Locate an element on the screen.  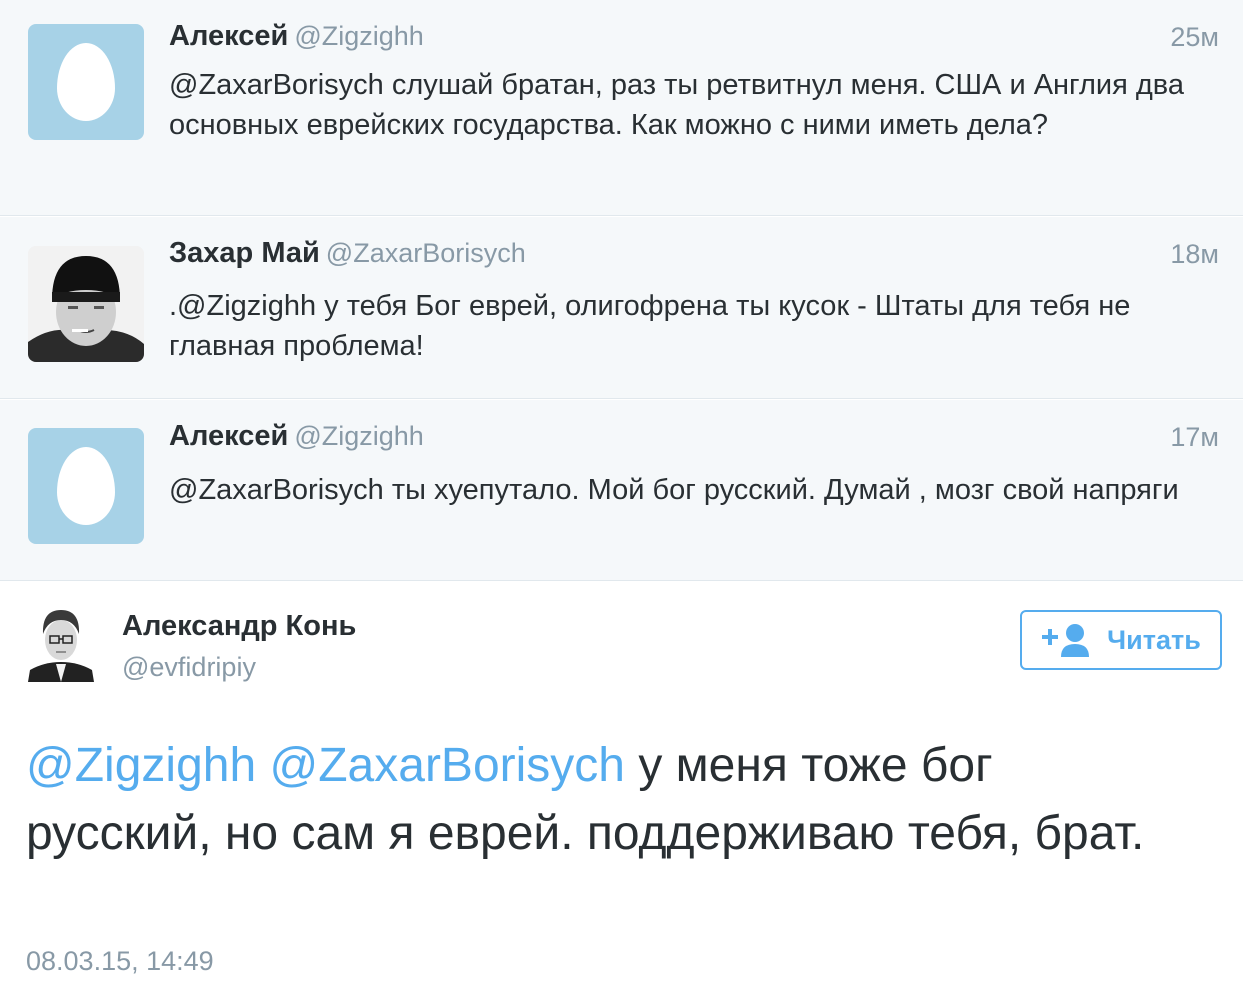
follow-label: Читать is located at coordinates (1154, 639).